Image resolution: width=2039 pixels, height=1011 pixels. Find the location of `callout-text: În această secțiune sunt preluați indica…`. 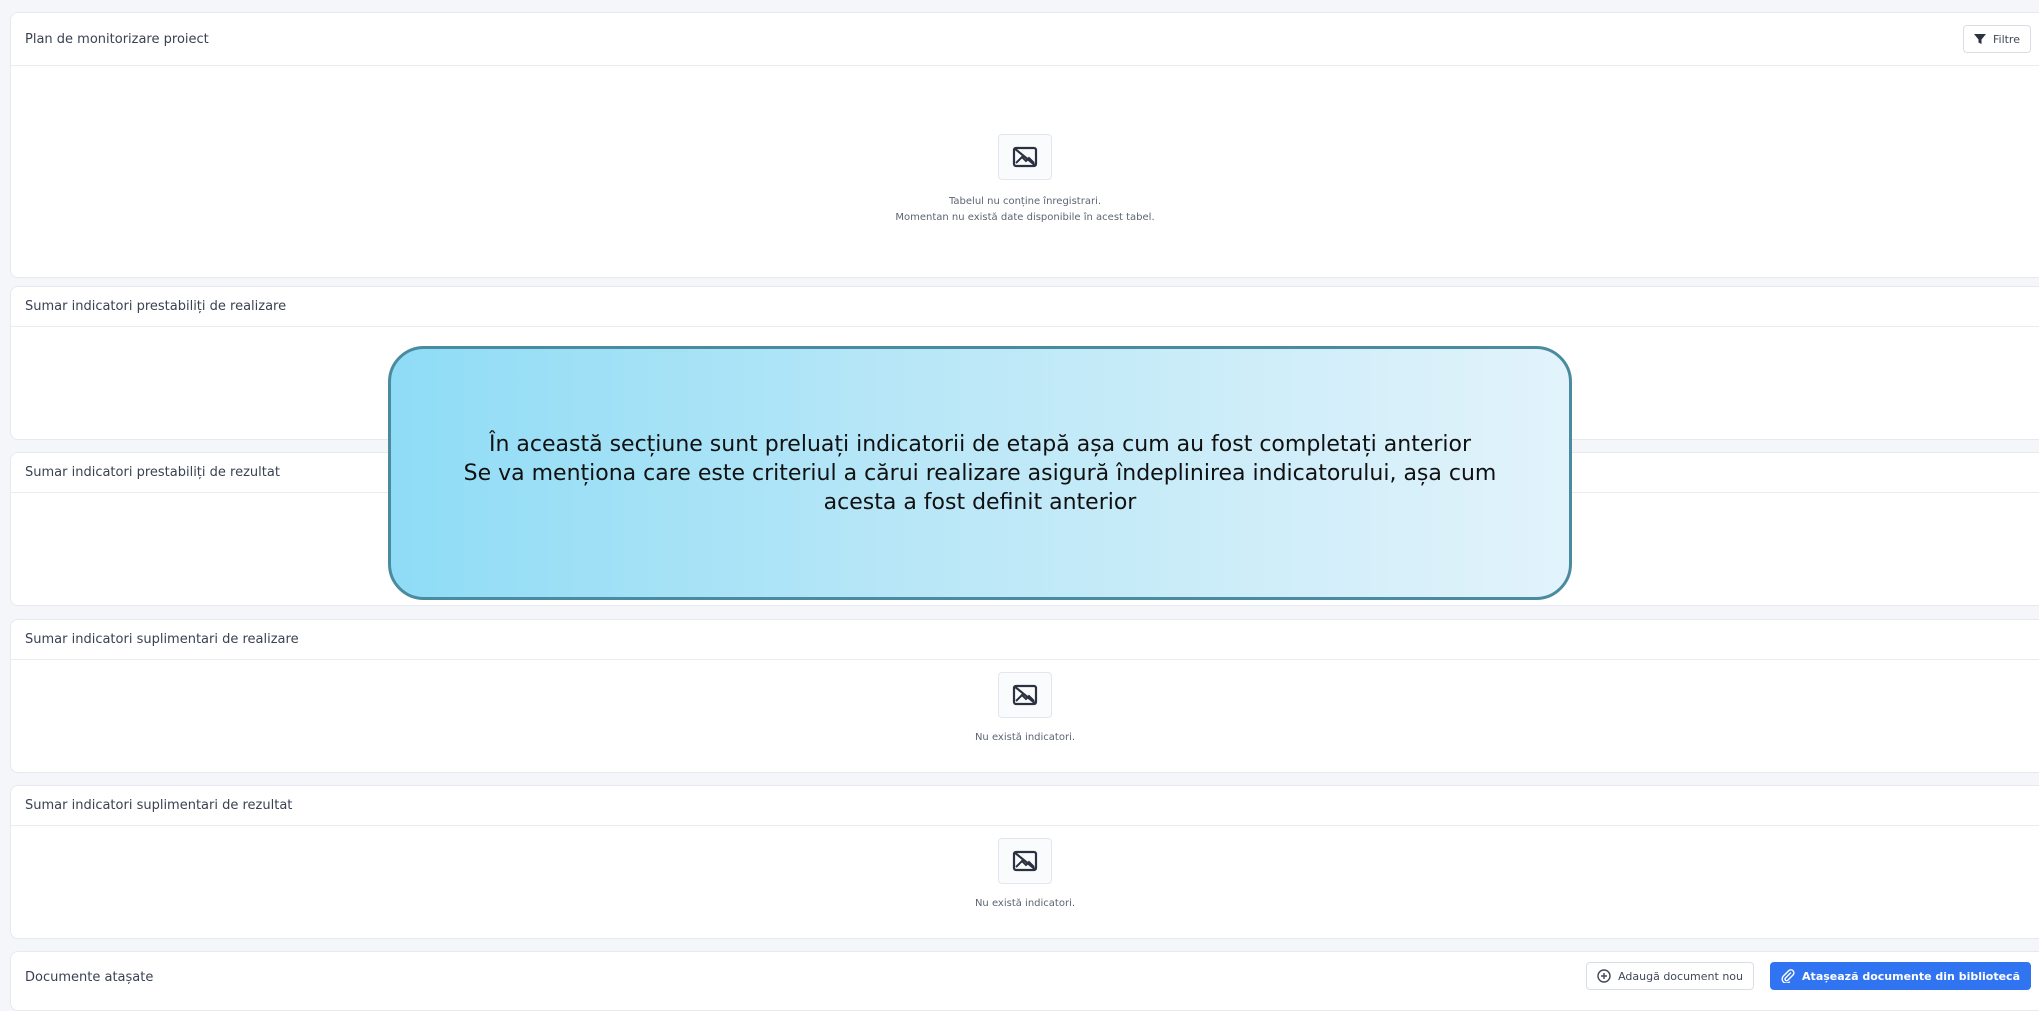

callout-text: În această secțiune sunt preluați indica… is located at coordinates (980, 473).